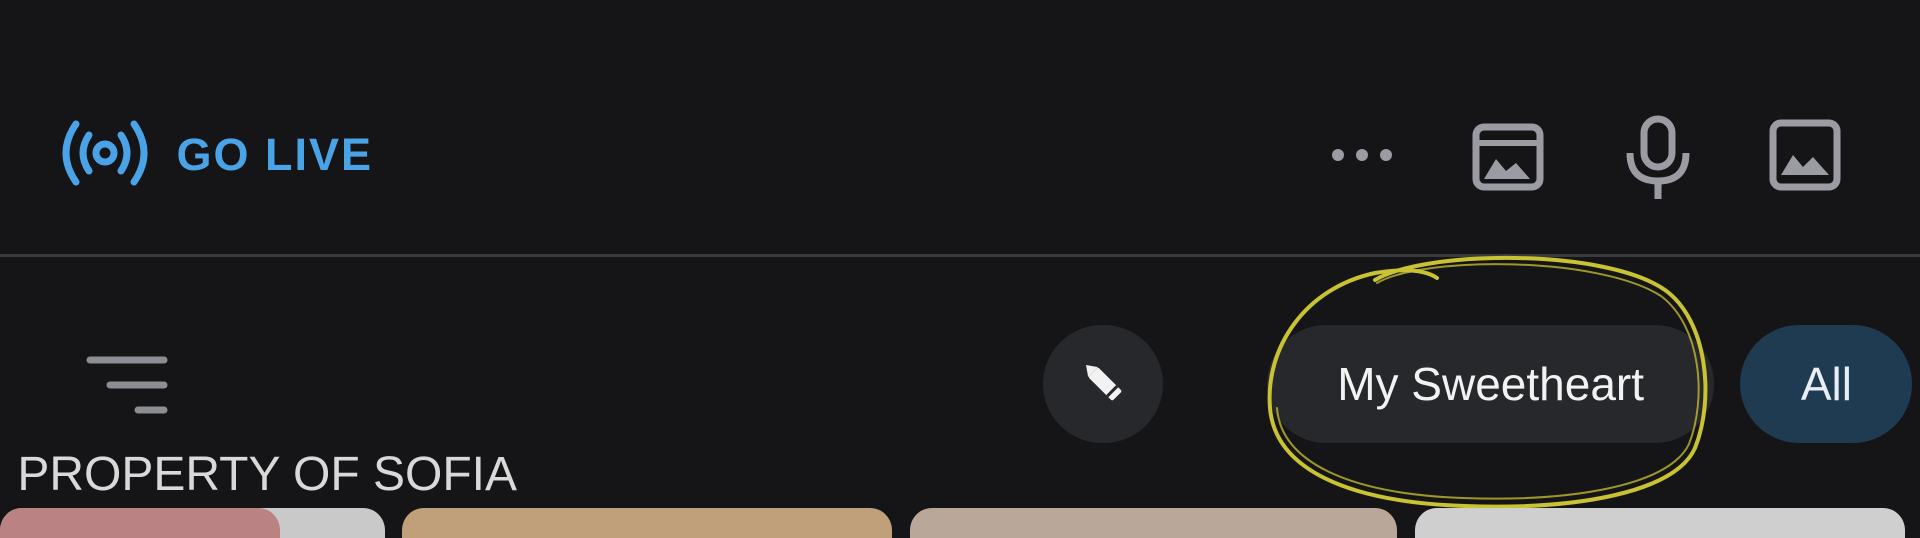 This screenshot has width=1920, height=538. I want to click on image-icon, so click(1805, 155).